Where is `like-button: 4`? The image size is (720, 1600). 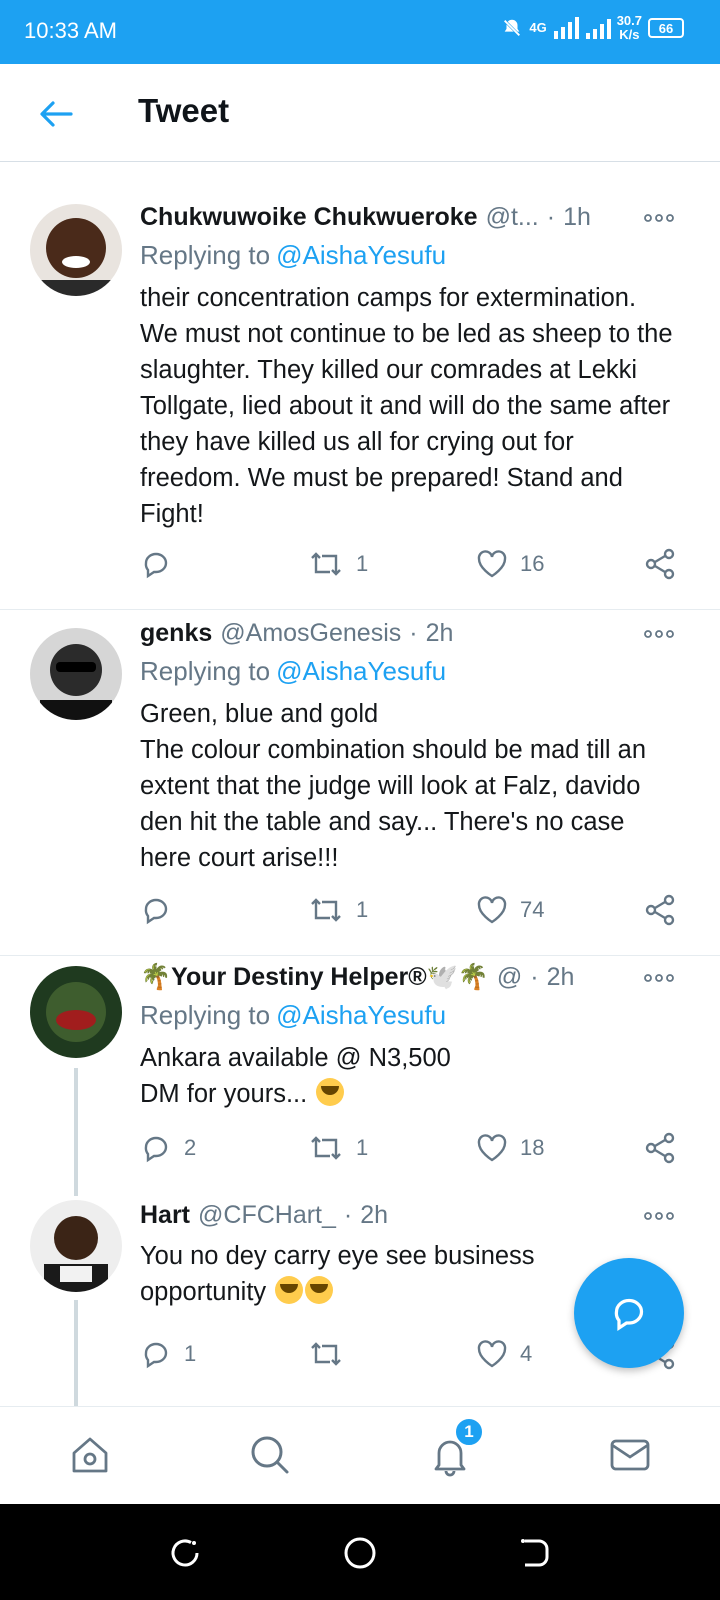 like-button: 4 is located at coordinates (504, 1354).